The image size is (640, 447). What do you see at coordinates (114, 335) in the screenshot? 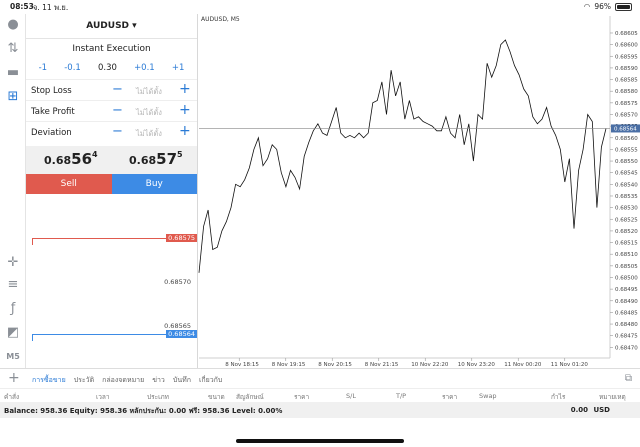
I see `bid-level-line: 0.68564` at bounding box center [114, 335].